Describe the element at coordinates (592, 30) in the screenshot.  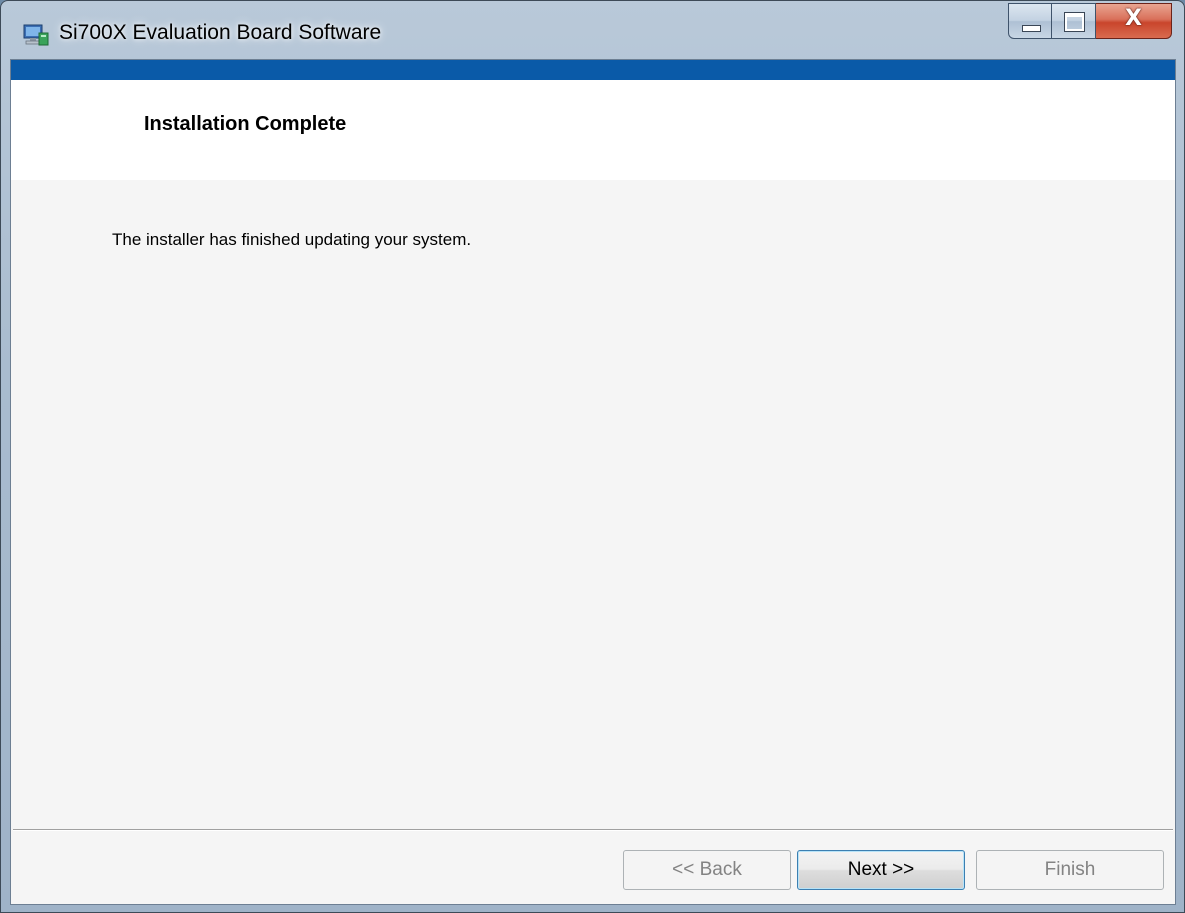
I see `title-bar: Si700X Evaluation Board Software X` at that location.